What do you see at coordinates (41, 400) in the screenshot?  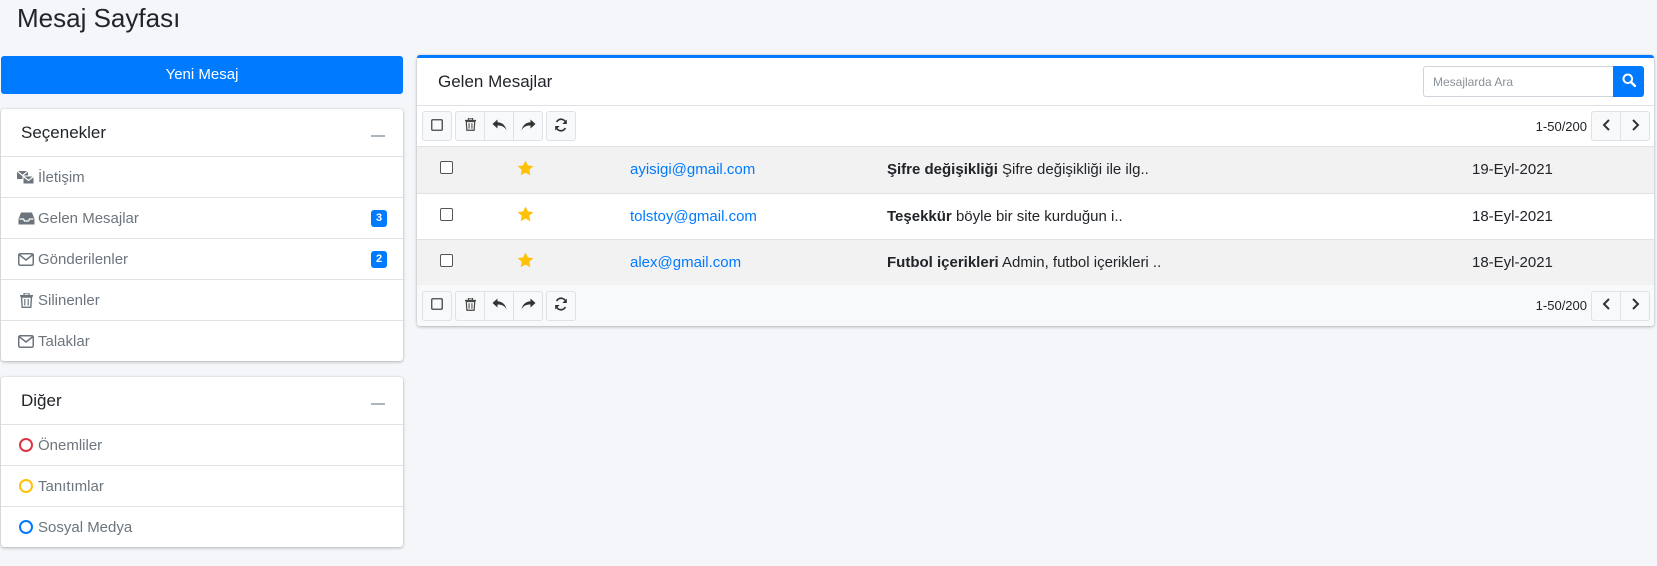 I see `other-card-title: Diğer` at bounding box center [41, 400].